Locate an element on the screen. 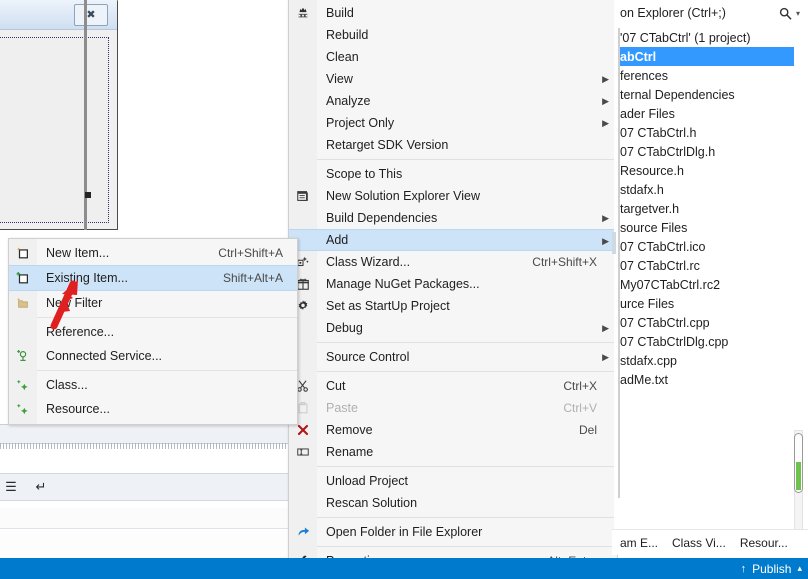  add-submenu-item-new-filter: New Filter is located at coordinates (153, 303).